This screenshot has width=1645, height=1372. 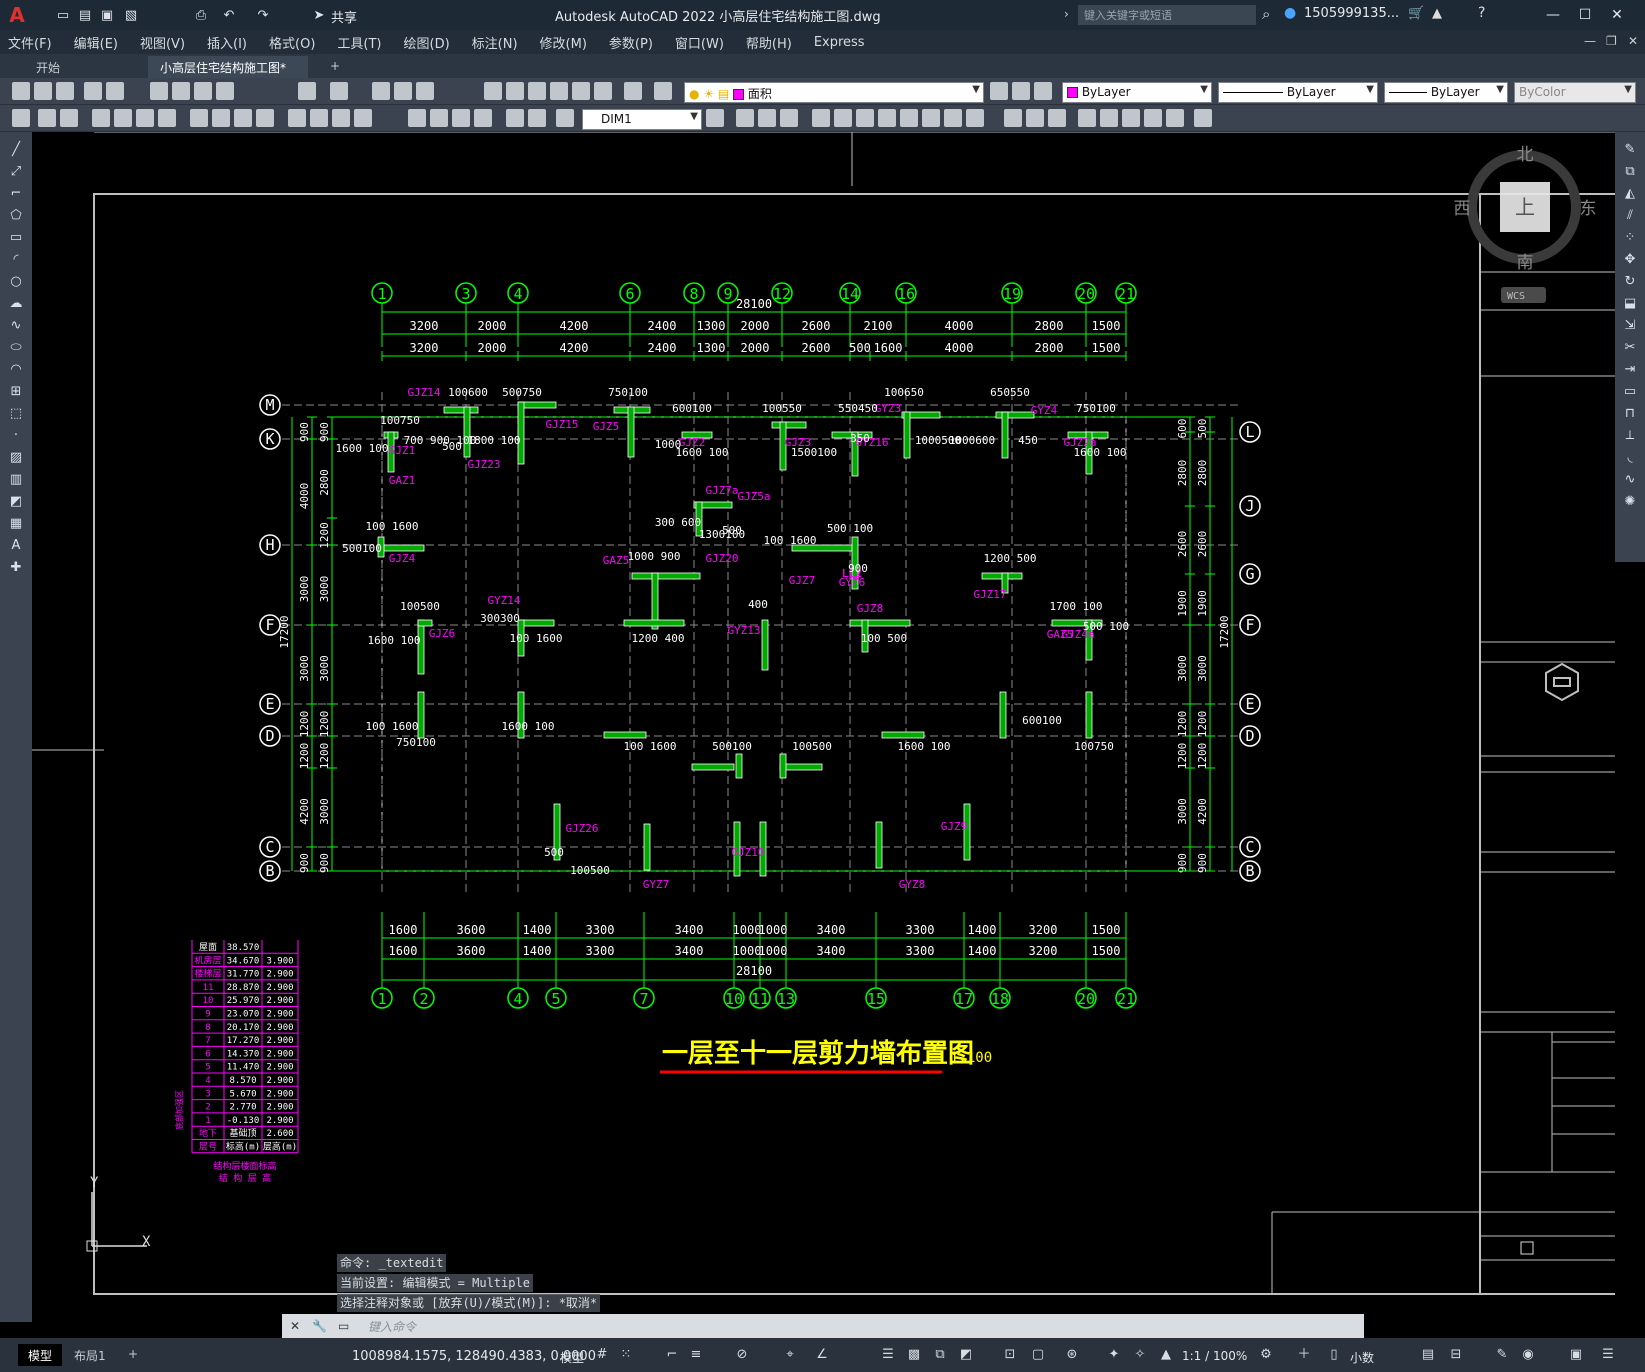 What do you see at coordinates (417, 118) in the screenshot?
I see `tolerance-icon` at bounding box center [417, 118].